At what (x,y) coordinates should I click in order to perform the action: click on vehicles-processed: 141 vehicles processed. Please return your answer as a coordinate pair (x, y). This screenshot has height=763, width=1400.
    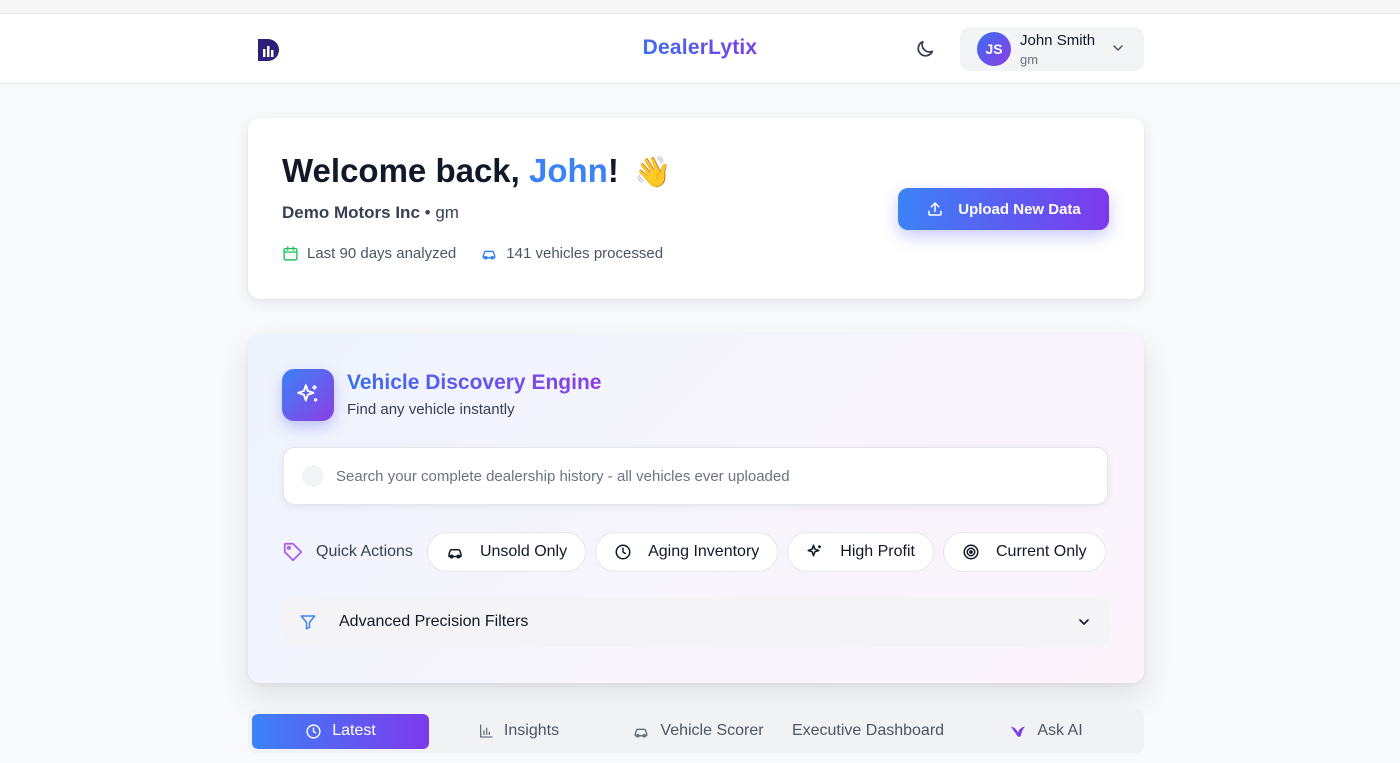
    Looking at the image, I should click on (571, 253).